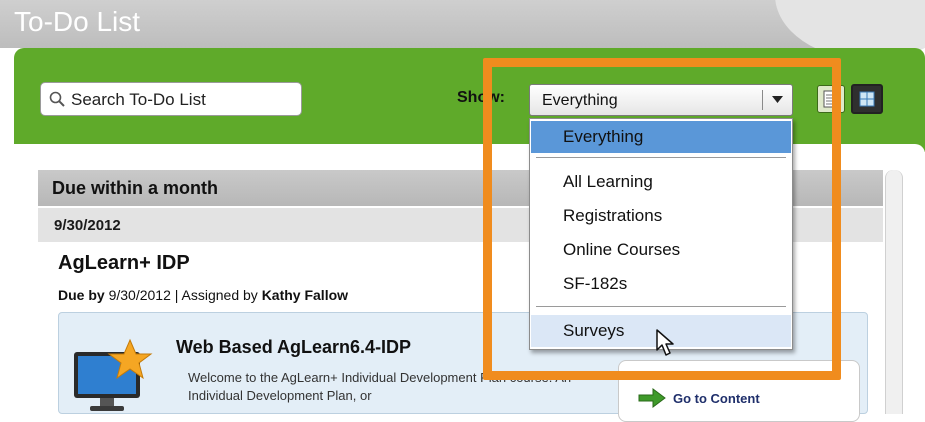  Describe the element at coordinates (139, 295) in the screenshot. I see `due-date: 9/30/2012` at that location.